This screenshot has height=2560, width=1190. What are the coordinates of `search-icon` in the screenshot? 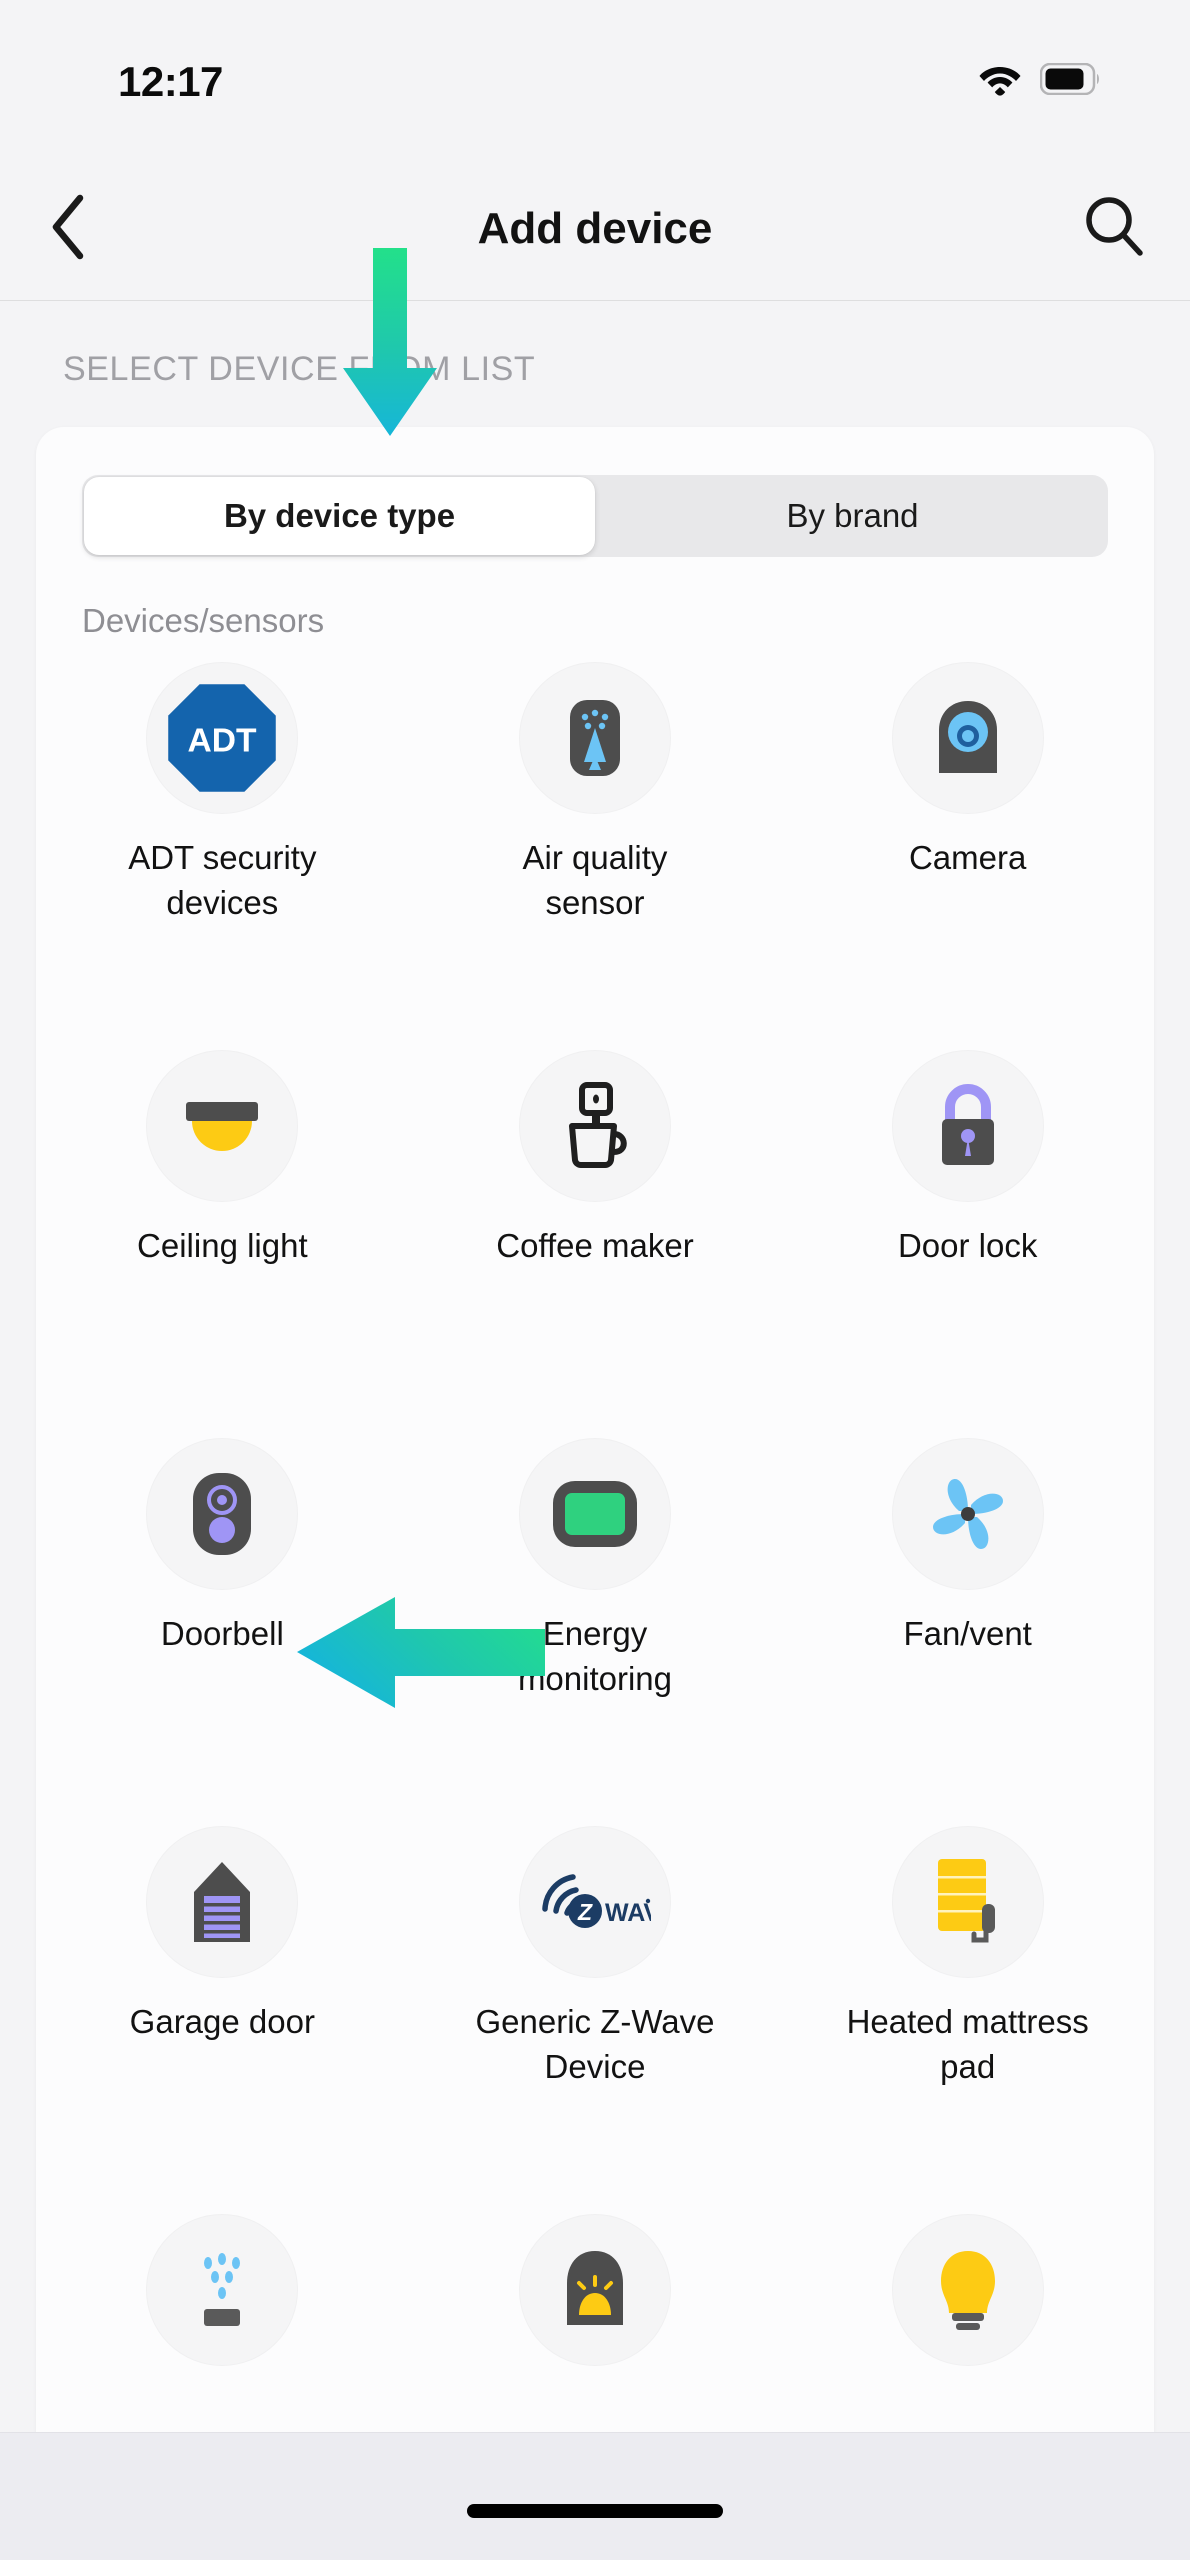 It's located at (1114, 229).